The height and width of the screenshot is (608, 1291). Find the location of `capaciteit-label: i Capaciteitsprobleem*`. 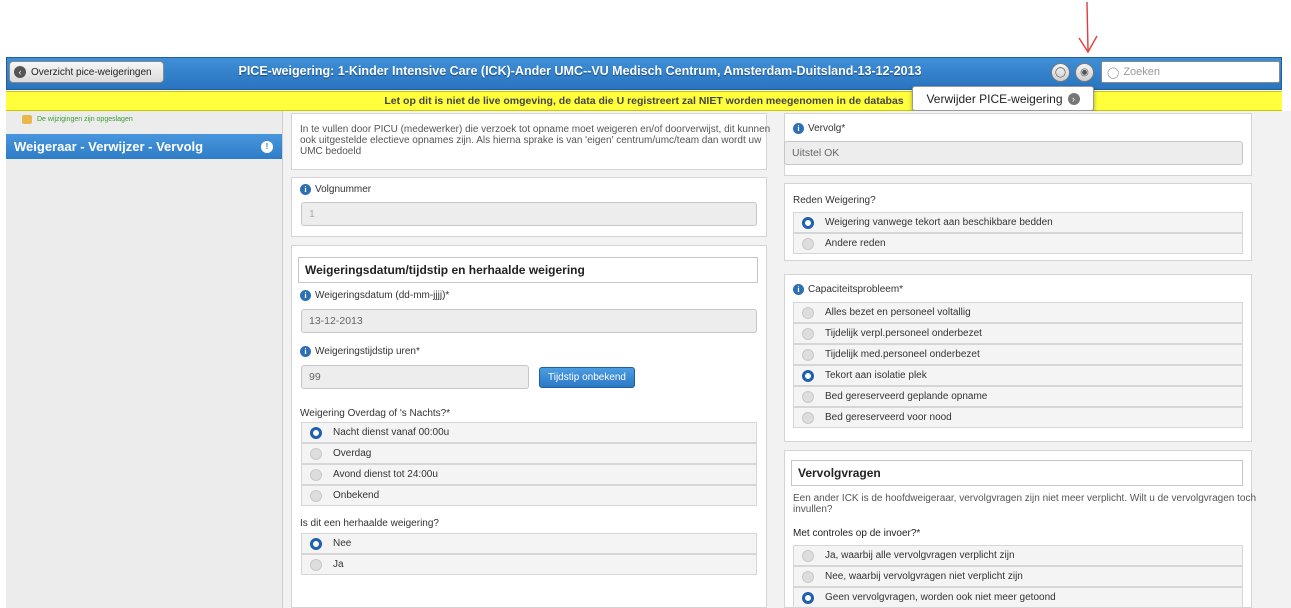

capaciteit-label: i Capaciteitsprobleem* is located at coordinates (848, 289).